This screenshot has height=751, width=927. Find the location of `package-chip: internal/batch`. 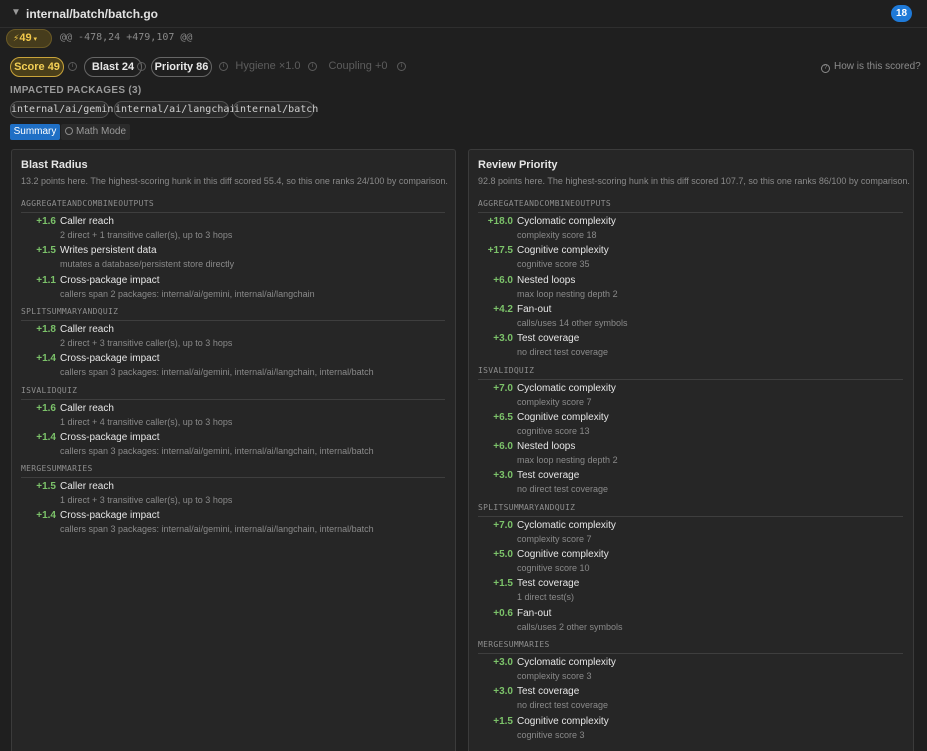

package-chip: internal/batch is located at coordinates (275, 109).